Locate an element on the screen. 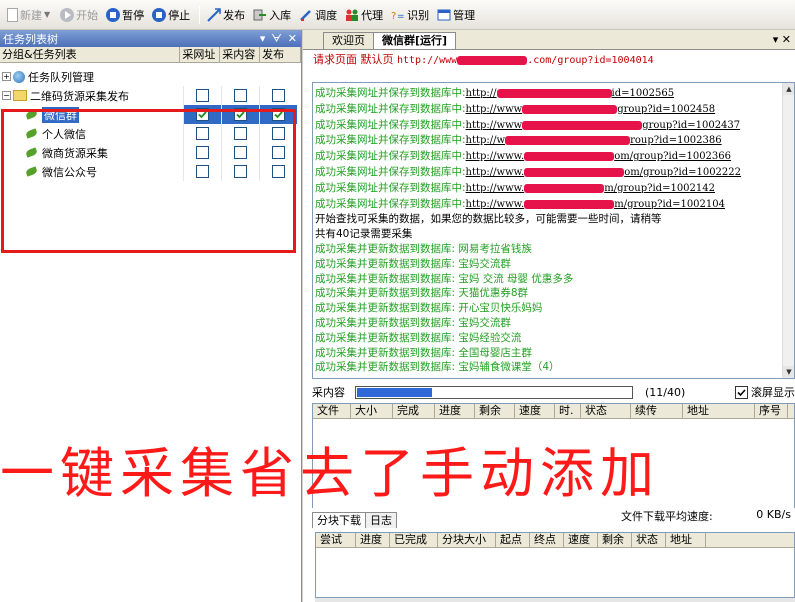  tree-row: − 二维码货源采集发布 is located at coordinates (150, 95).